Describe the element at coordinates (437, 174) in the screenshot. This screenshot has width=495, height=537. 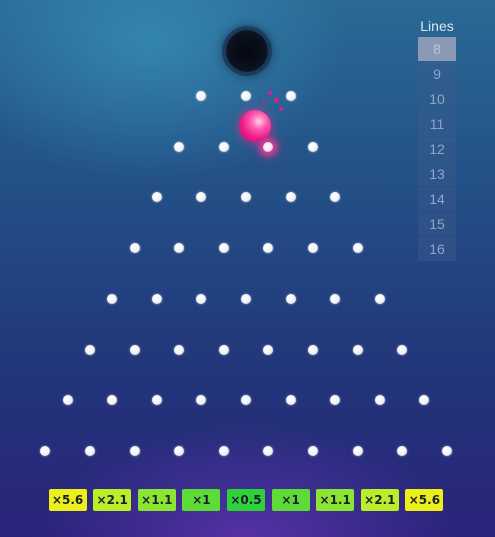
I see `lines-option-13: 13` at that location.